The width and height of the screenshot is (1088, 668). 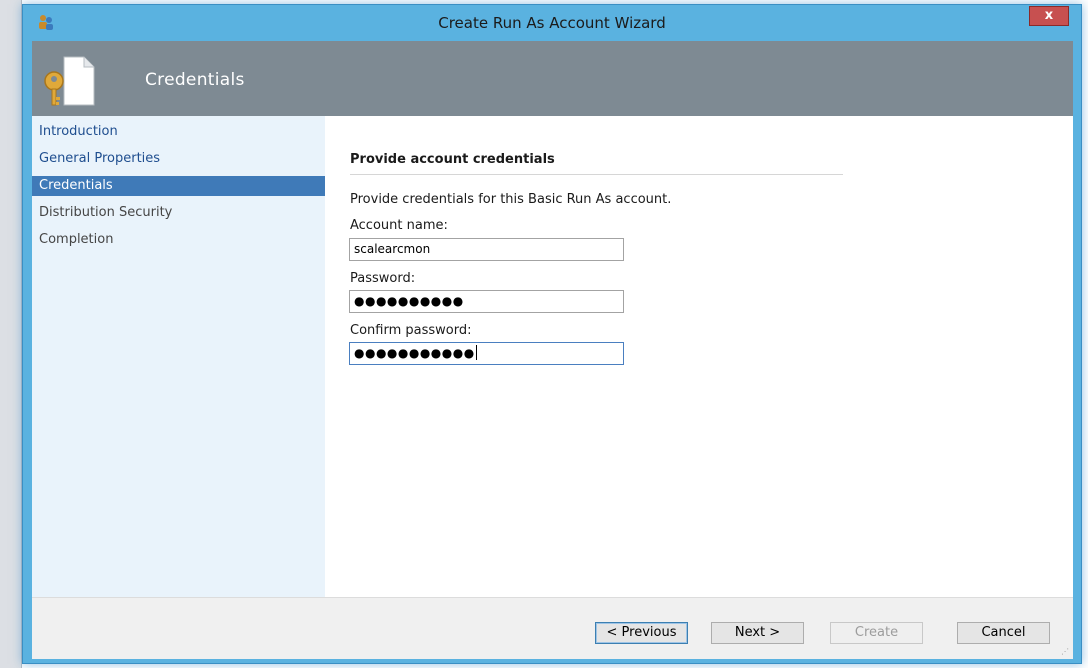 What do you see at coordinates (383, 278) in the screenshot?
I see `password-label: Password:` at bounding box center [383, 278].